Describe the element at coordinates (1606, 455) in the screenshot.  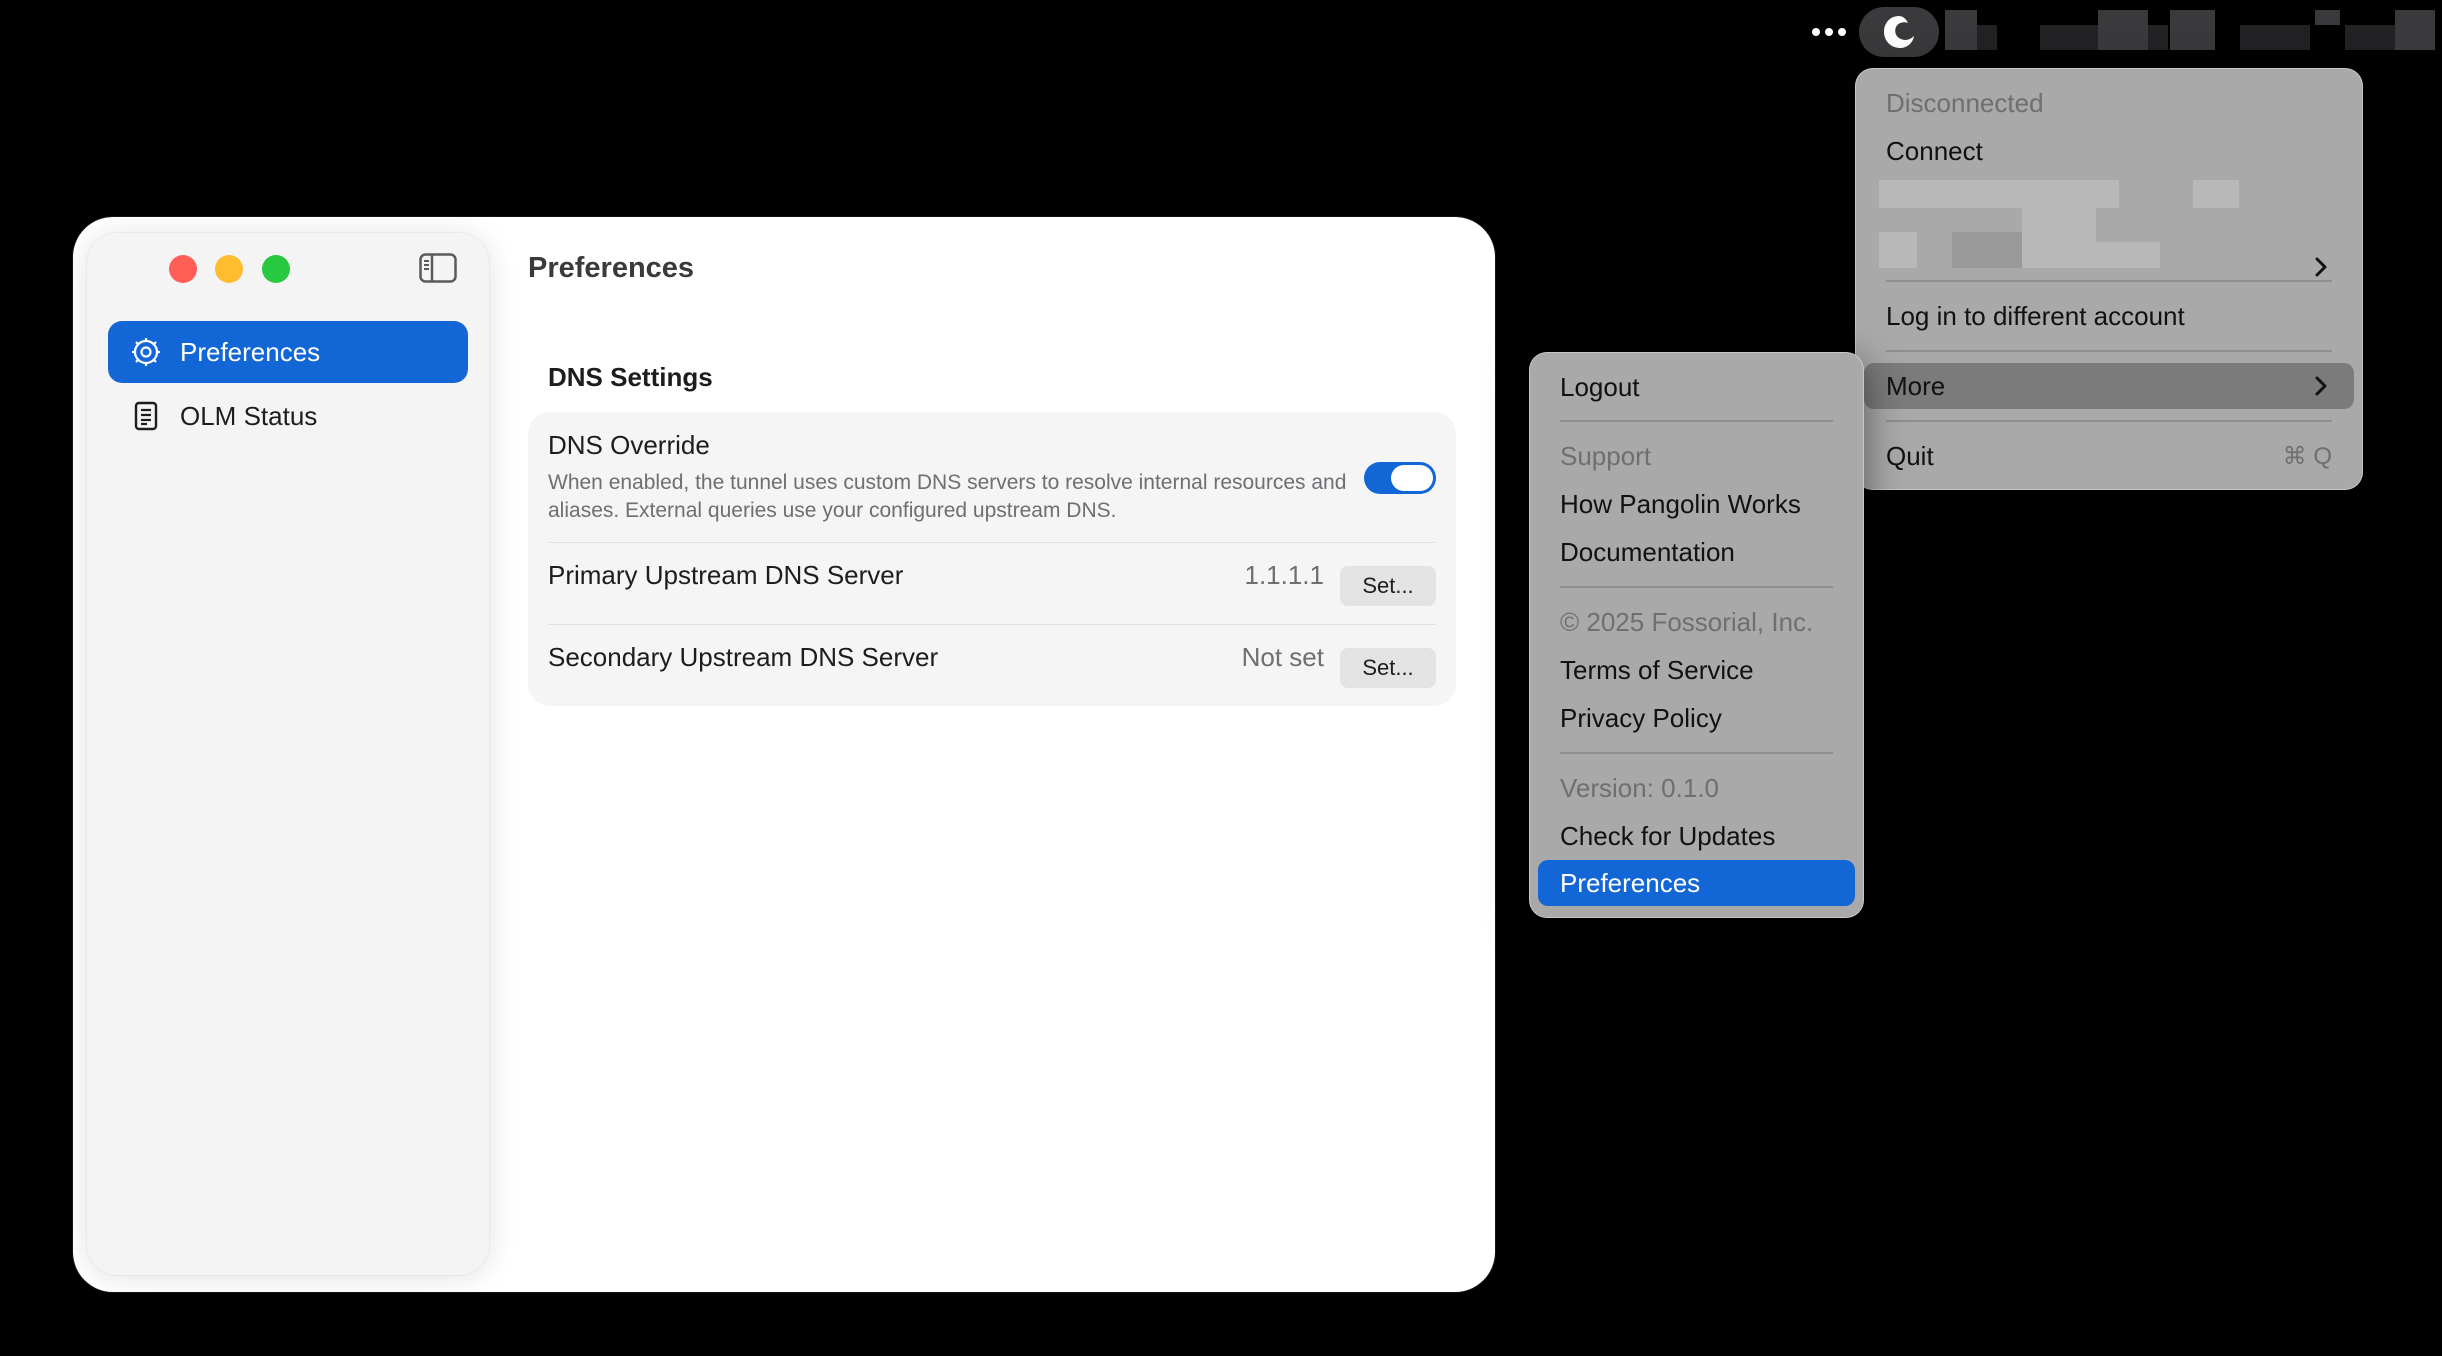
I see `menu-header-support: Support` at that location.